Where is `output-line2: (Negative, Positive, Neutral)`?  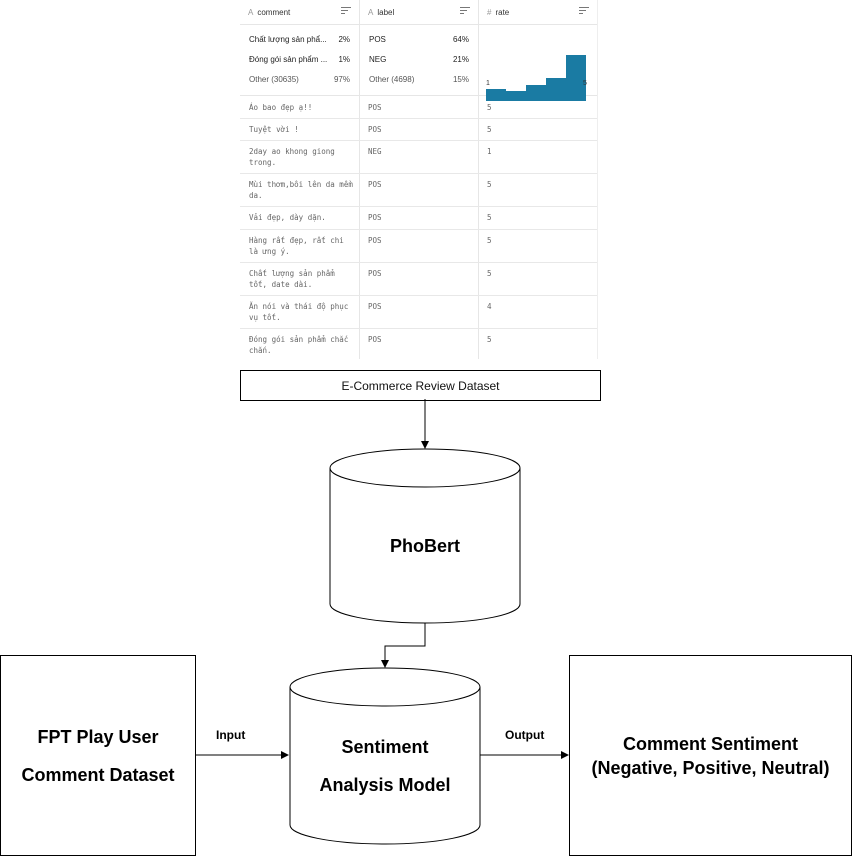
output-line2: (Negative, Positive, Neutral) is located at coordinates (710, 767).